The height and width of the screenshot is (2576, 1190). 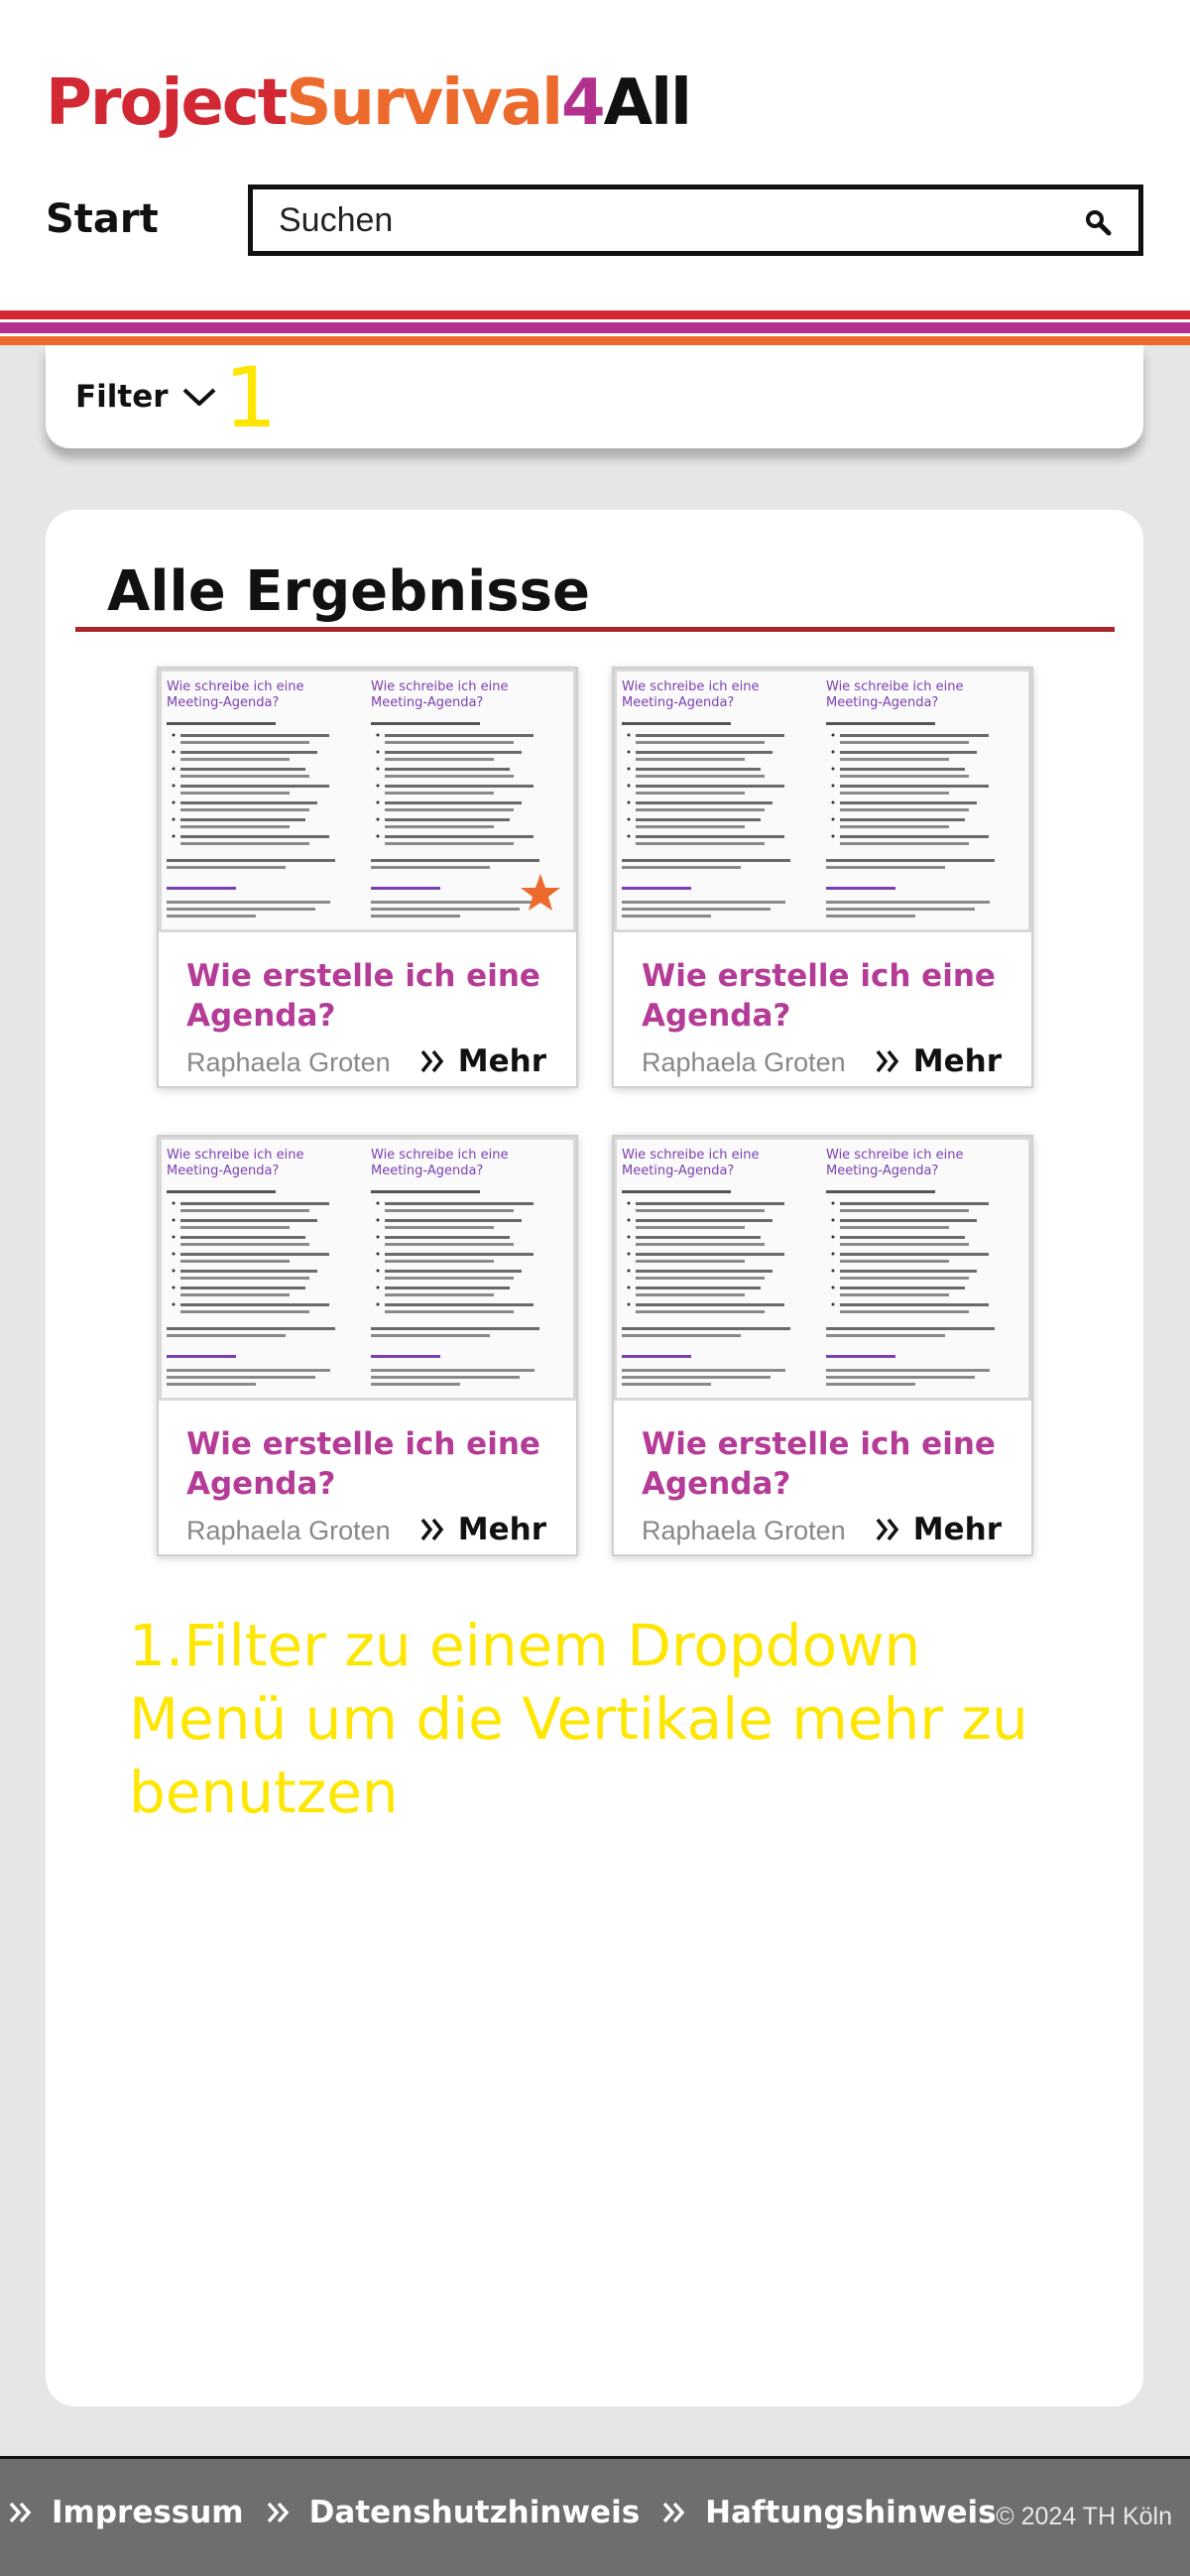 I want to click on footer-link-label: Haftungshinweis, so click(x=851, y=2512).